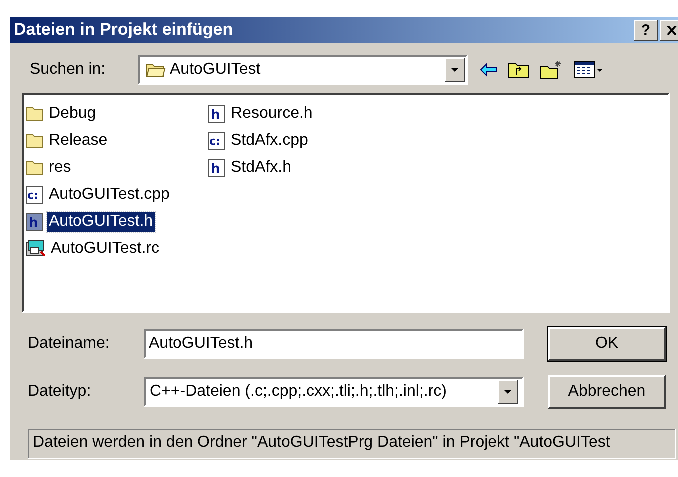 This screenshot has width=678, height=477. I want to click on close-icon, so click(672, 30).